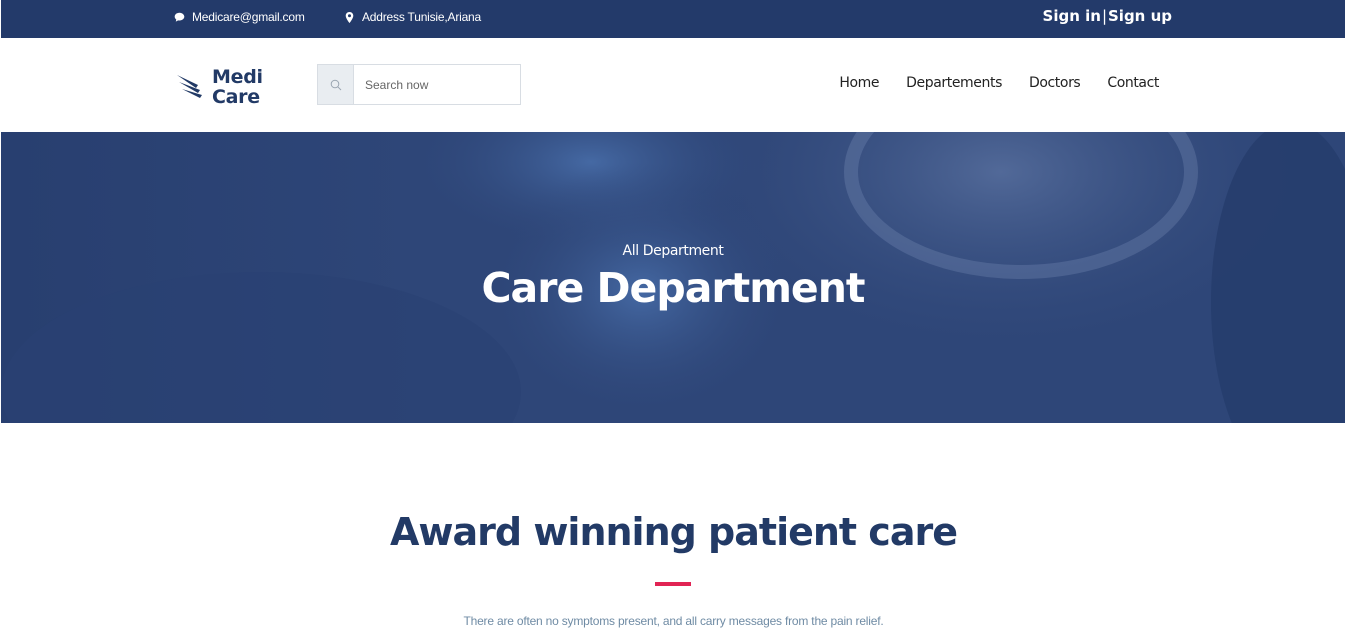 This screenshot has height=640, width=1347. I want to click on wing-logo-icon, so click(189, 86).